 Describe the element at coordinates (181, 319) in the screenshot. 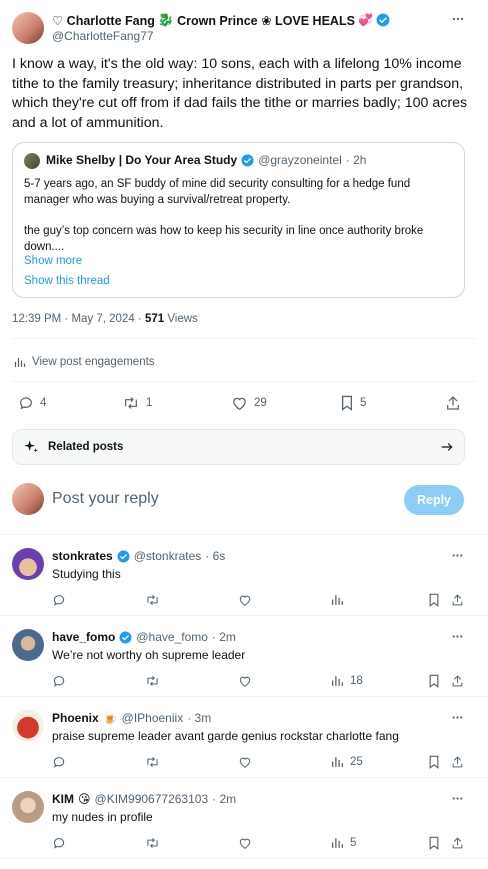

I see `views-label: Views` at that location.